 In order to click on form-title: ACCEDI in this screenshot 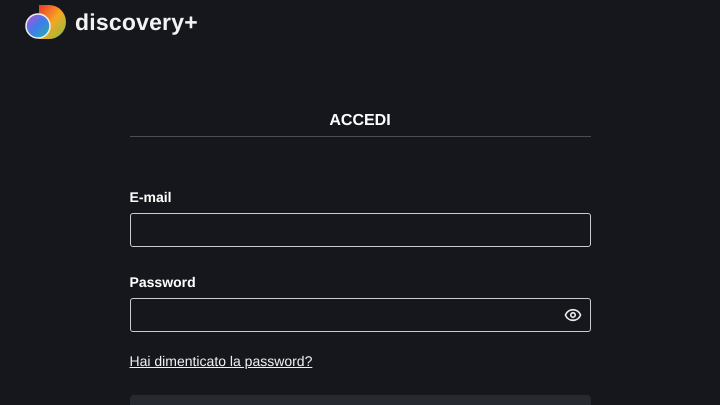, I will do `click(360, 121)`.